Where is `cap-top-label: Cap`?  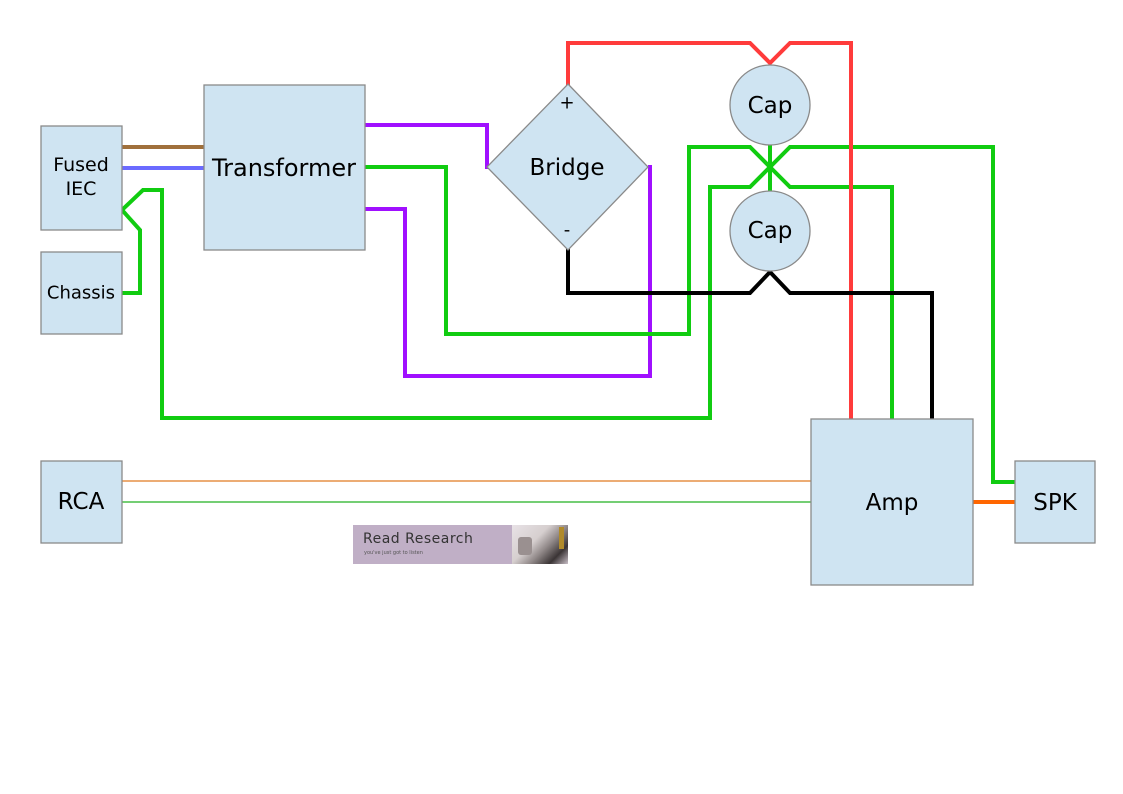 cap-top-label: Cap is located at coordinates (770, 106).